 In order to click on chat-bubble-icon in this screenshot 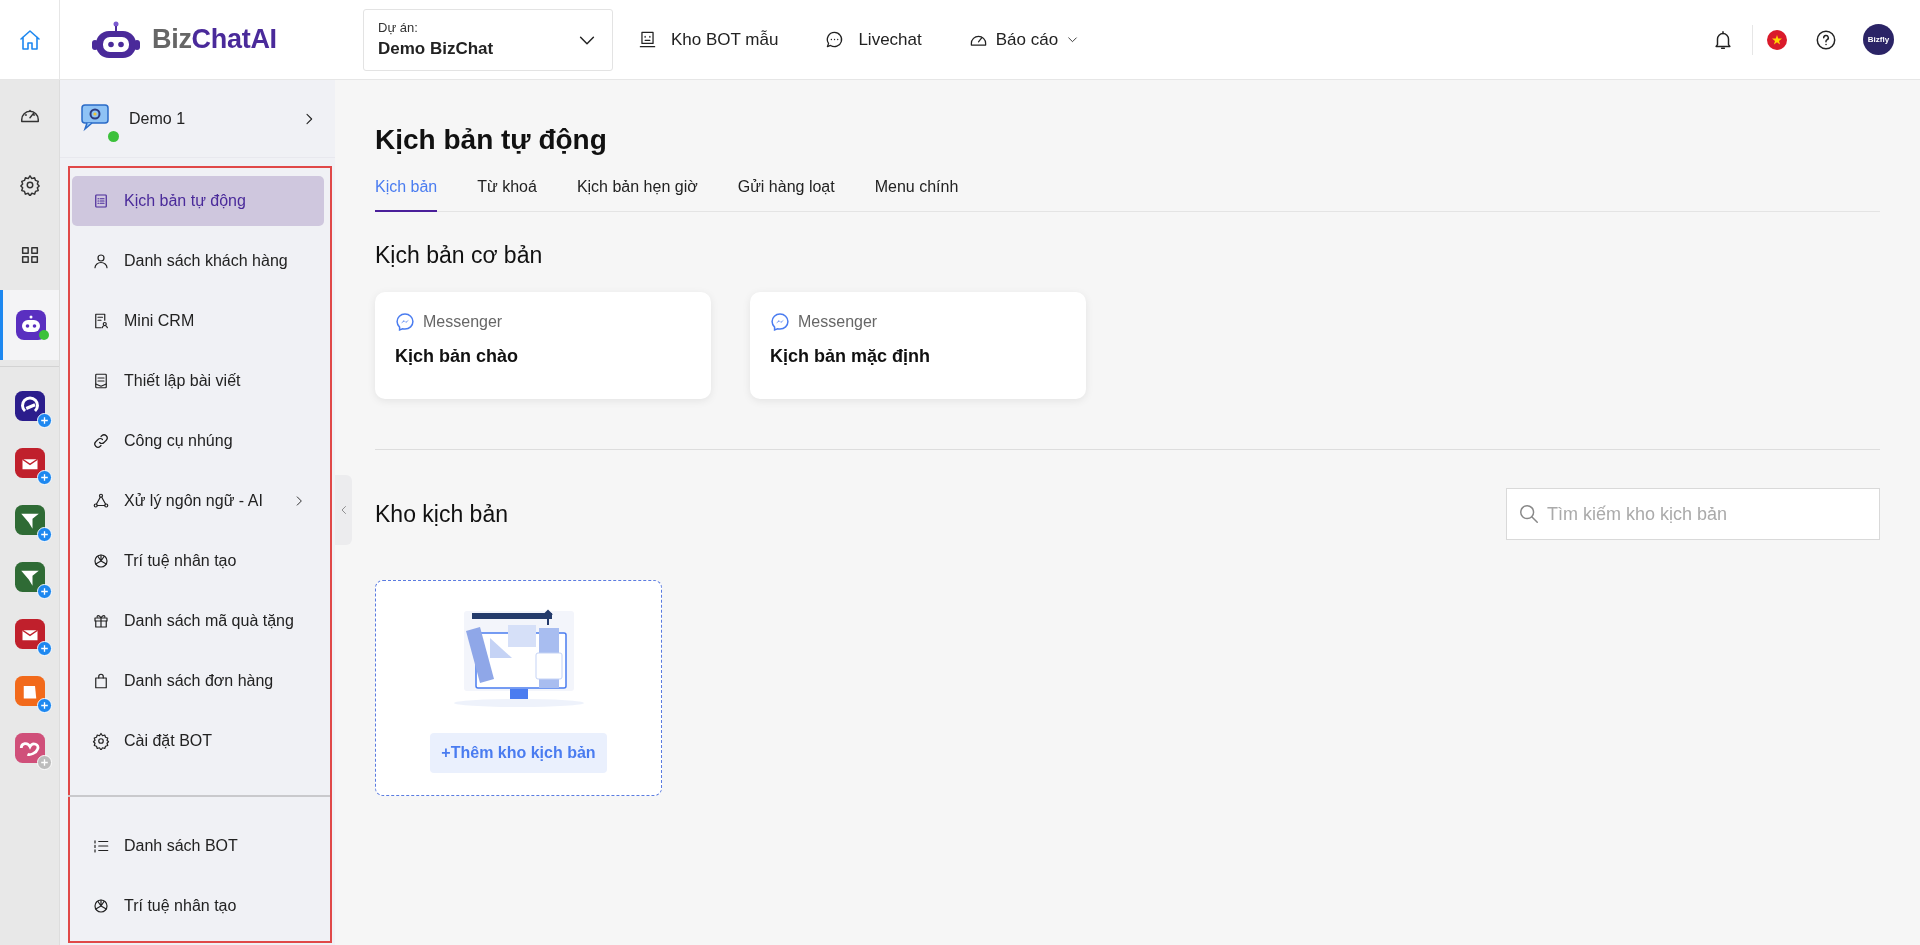, I will do `click(835, 39)`.